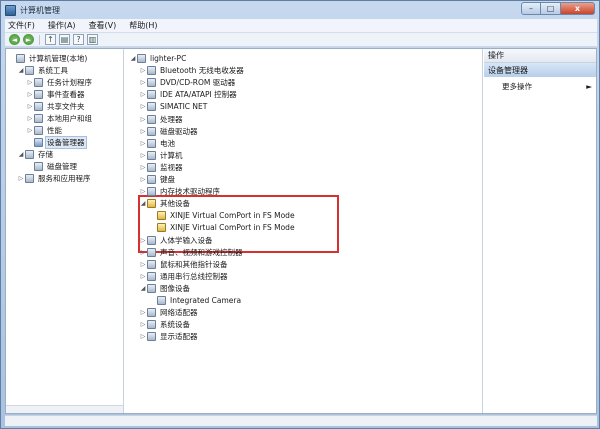 This screenshot has width=600, height=429. Describe the element at coordinates (52, 166) in the screenshot. I see `console-tree-item: 磁盘管理` at that location.